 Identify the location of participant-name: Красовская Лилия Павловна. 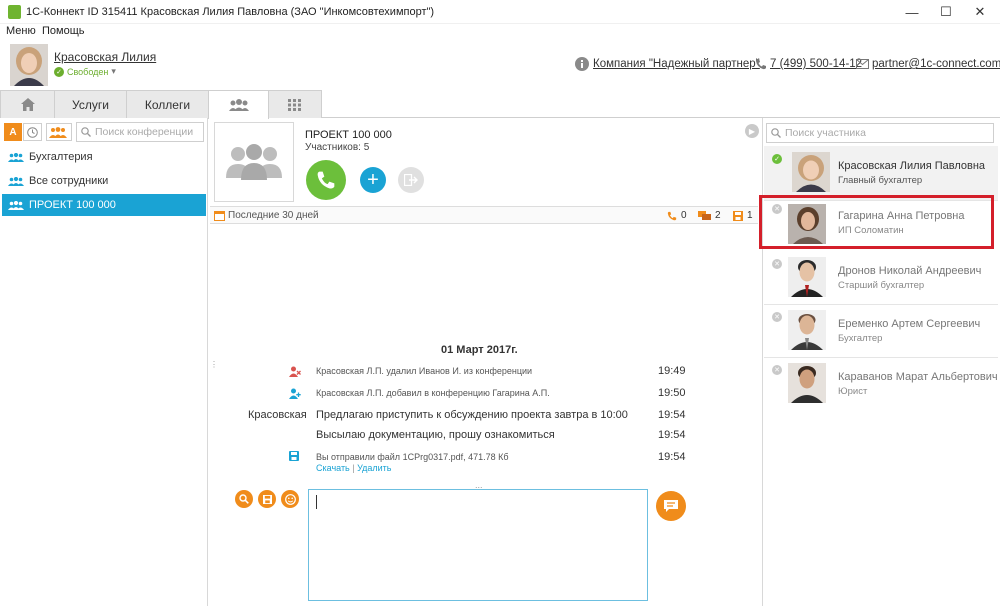
(912, 166).